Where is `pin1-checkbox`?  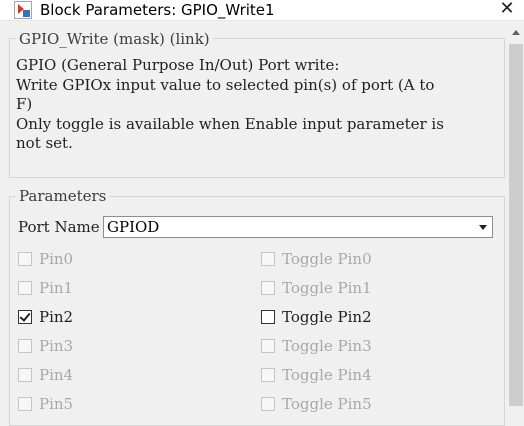
pin1-checkbox is located at coordinates (25, 288).